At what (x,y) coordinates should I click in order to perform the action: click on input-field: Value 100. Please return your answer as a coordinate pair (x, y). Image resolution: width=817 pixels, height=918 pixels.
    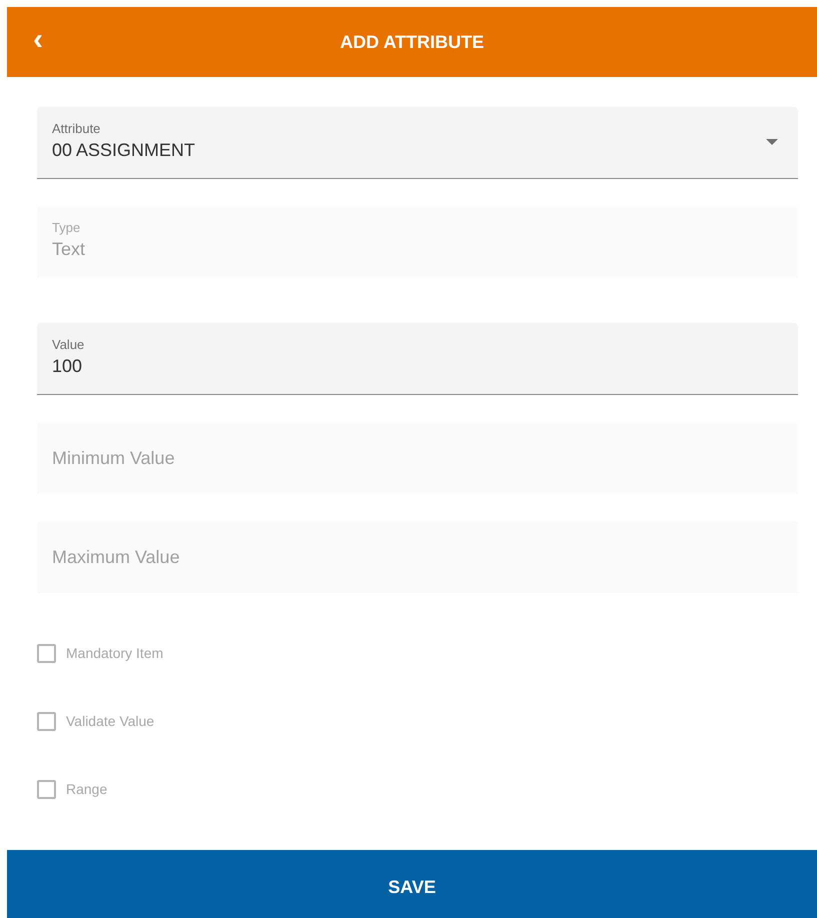
    Looking at the image, I should click on (417, 359).